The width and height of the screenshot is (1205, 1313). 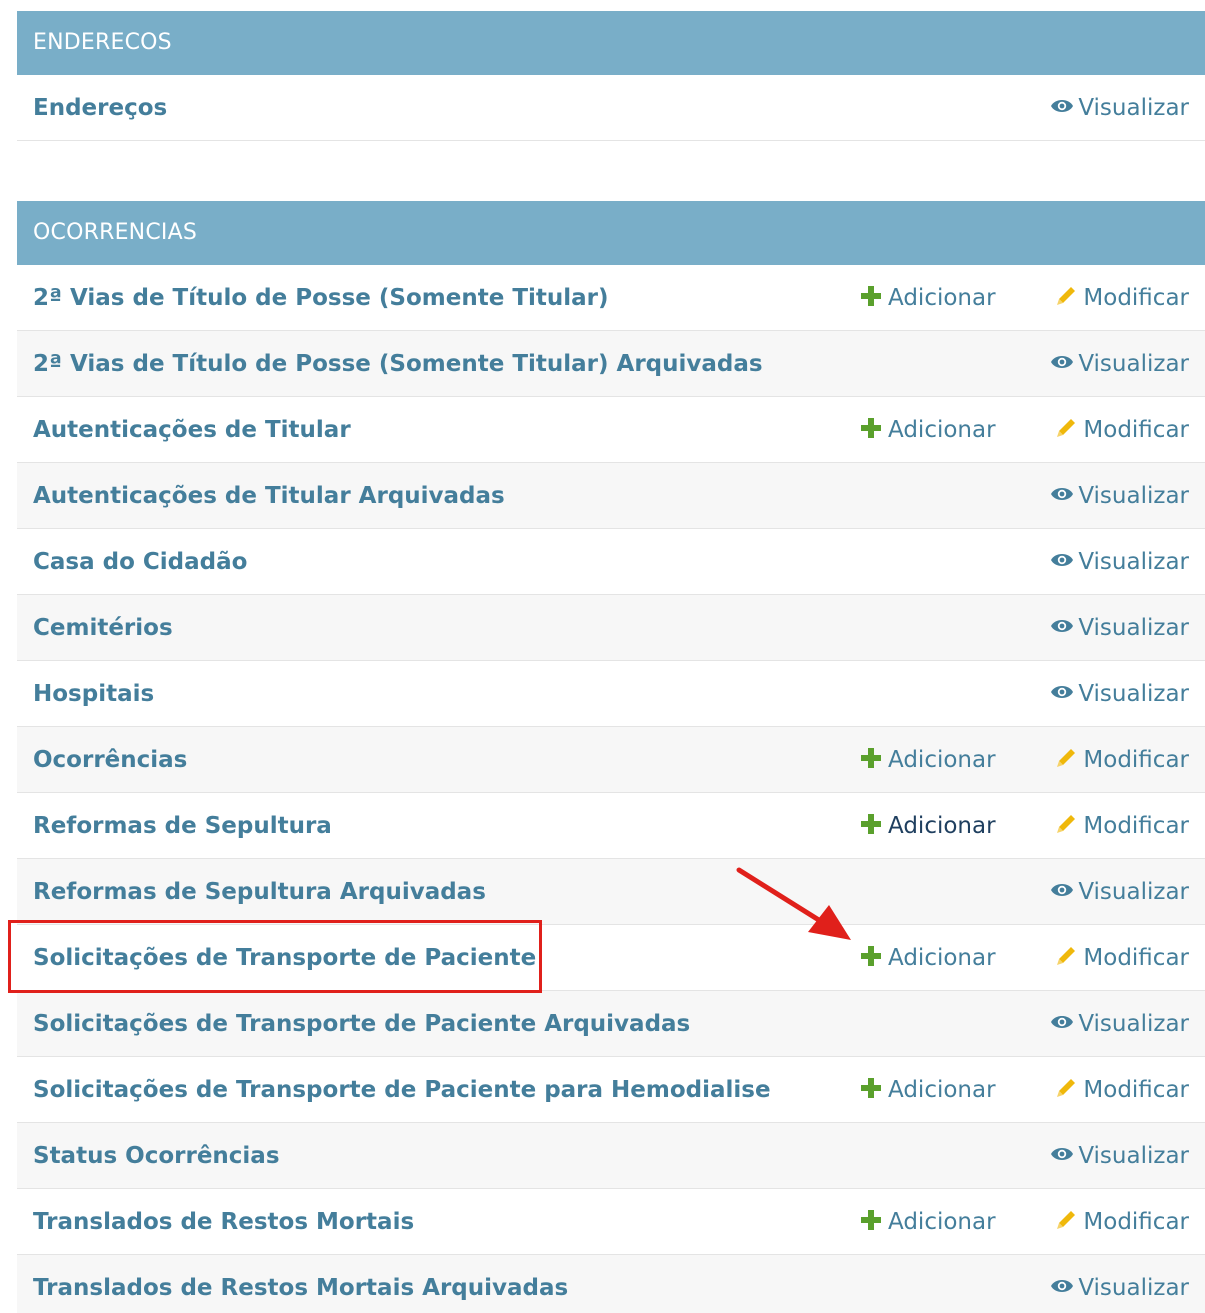 I want to click on model-link: Reformas de Sepultura, so click(x=182, y=826).